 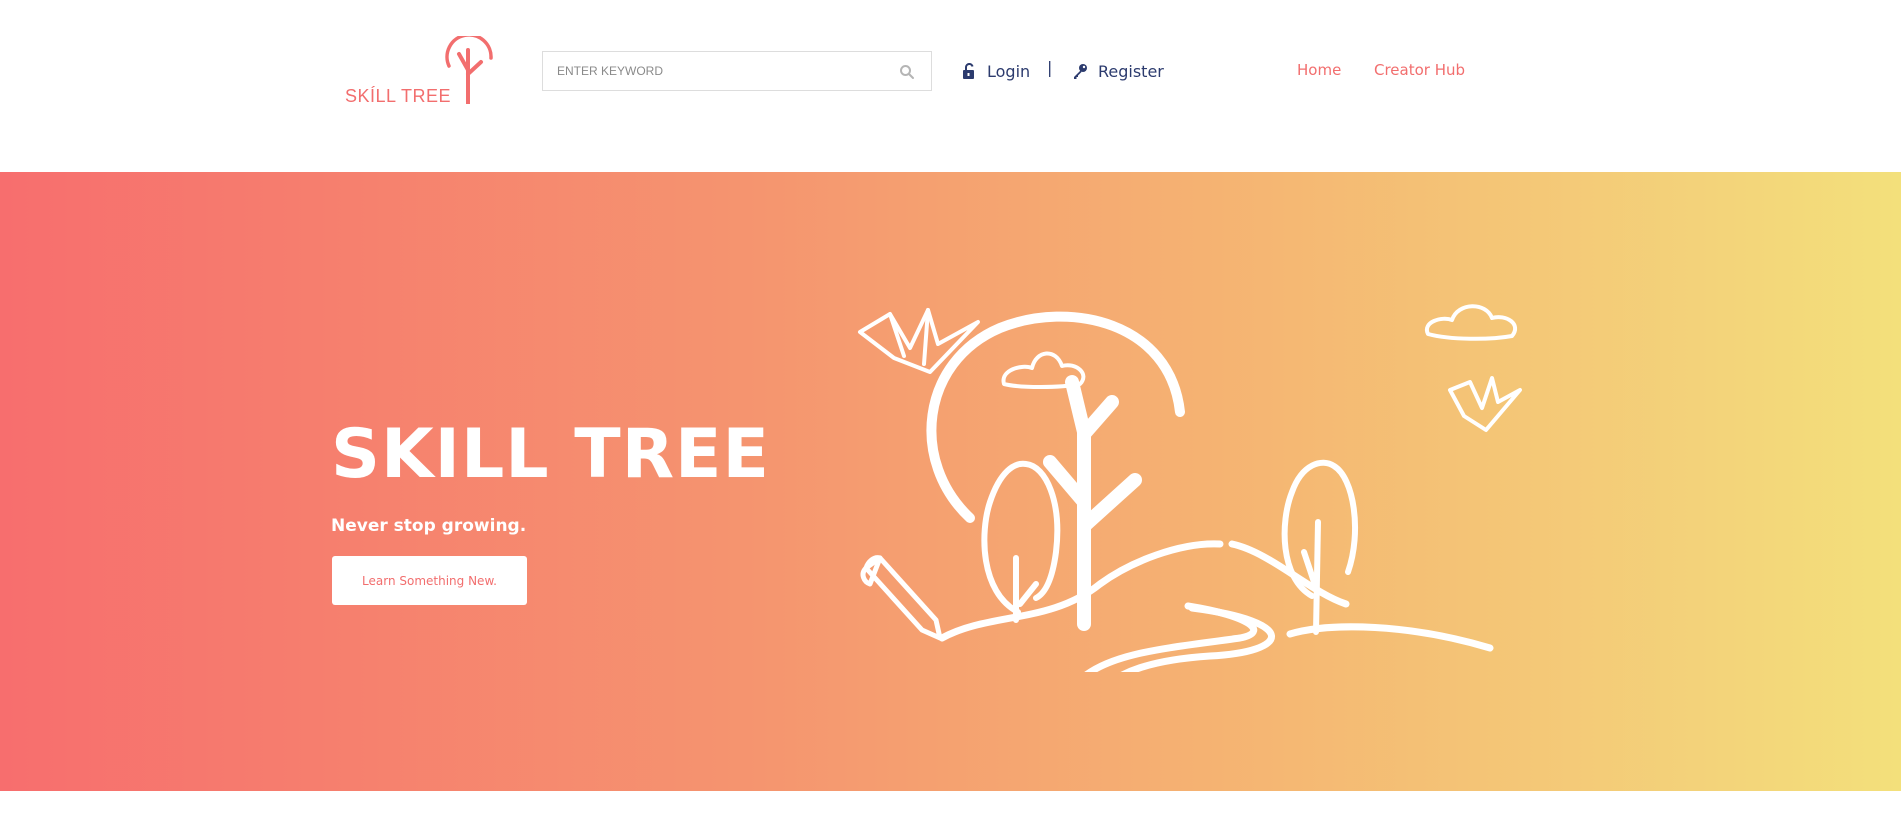 What do you see at coordinates (429, 580) in the screenshot?
I see `learn-something-new-button: Learn Something New.` at bounding box center [429, 580].